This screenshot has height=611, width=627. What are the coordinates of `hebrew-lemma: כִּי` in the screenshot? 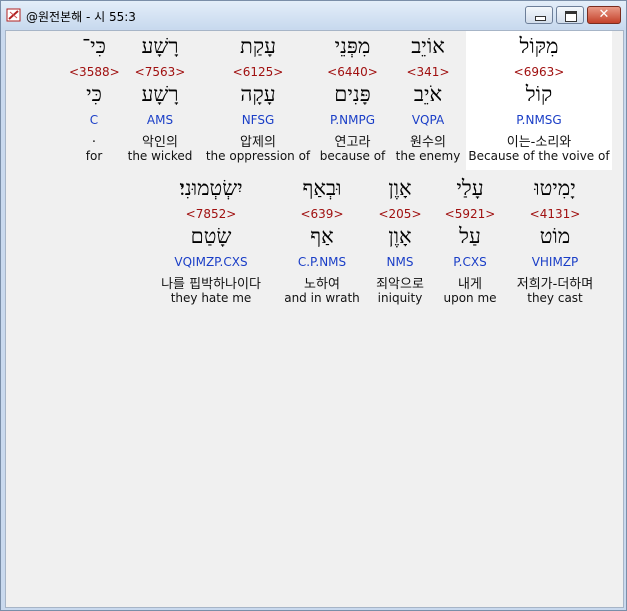 It's located at (94, 94).